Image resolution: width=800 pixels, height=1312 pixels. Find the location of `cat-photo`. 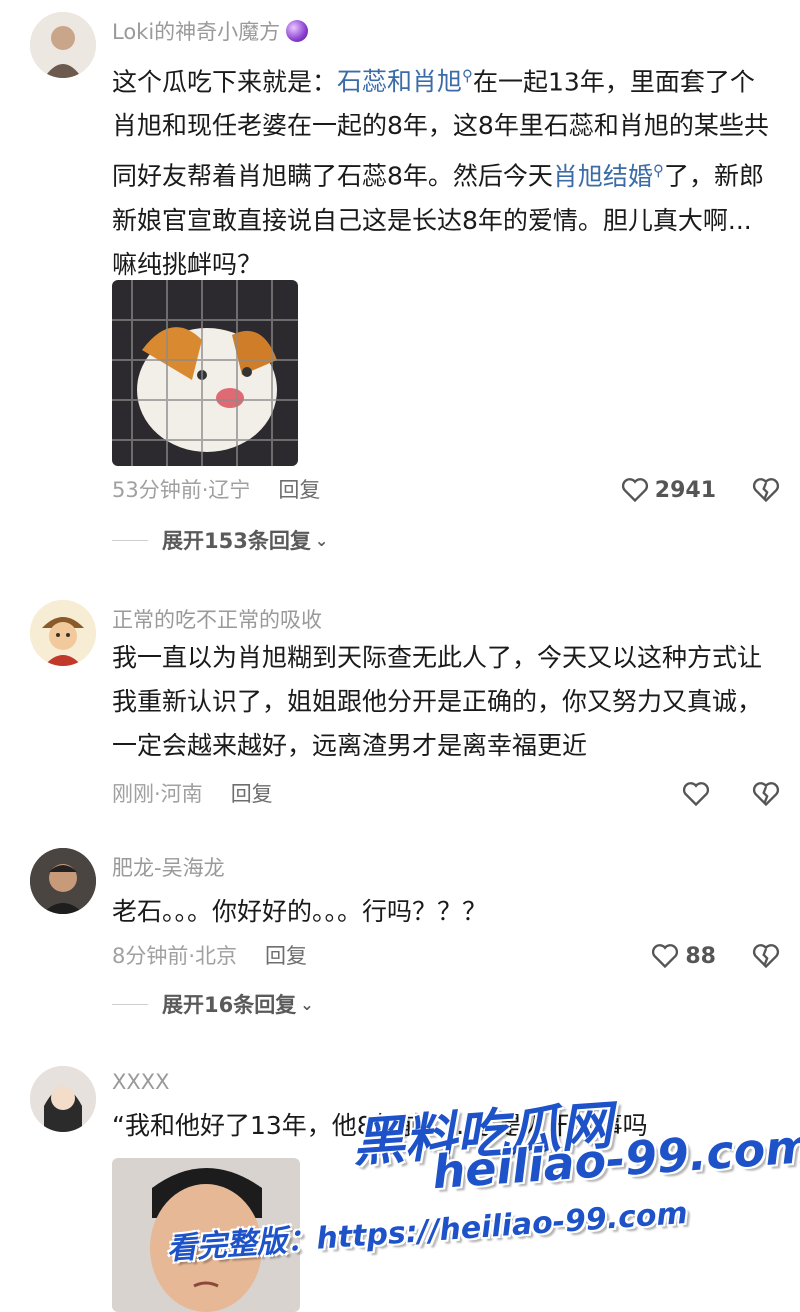

cat-photo is located at coordinates (205, 373).